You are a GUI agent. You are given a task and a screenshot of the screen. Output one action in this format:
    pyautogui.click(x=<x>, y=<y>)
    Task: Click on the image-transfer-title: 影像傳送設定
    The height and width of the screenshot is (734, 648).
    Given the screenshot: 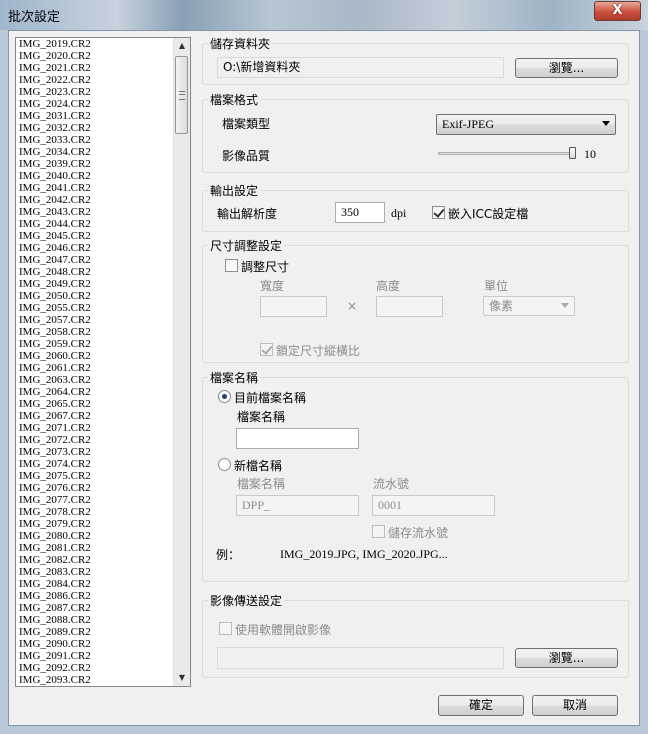 What is the action you would take?
    pyautogui.click(x=246, y=600)
    